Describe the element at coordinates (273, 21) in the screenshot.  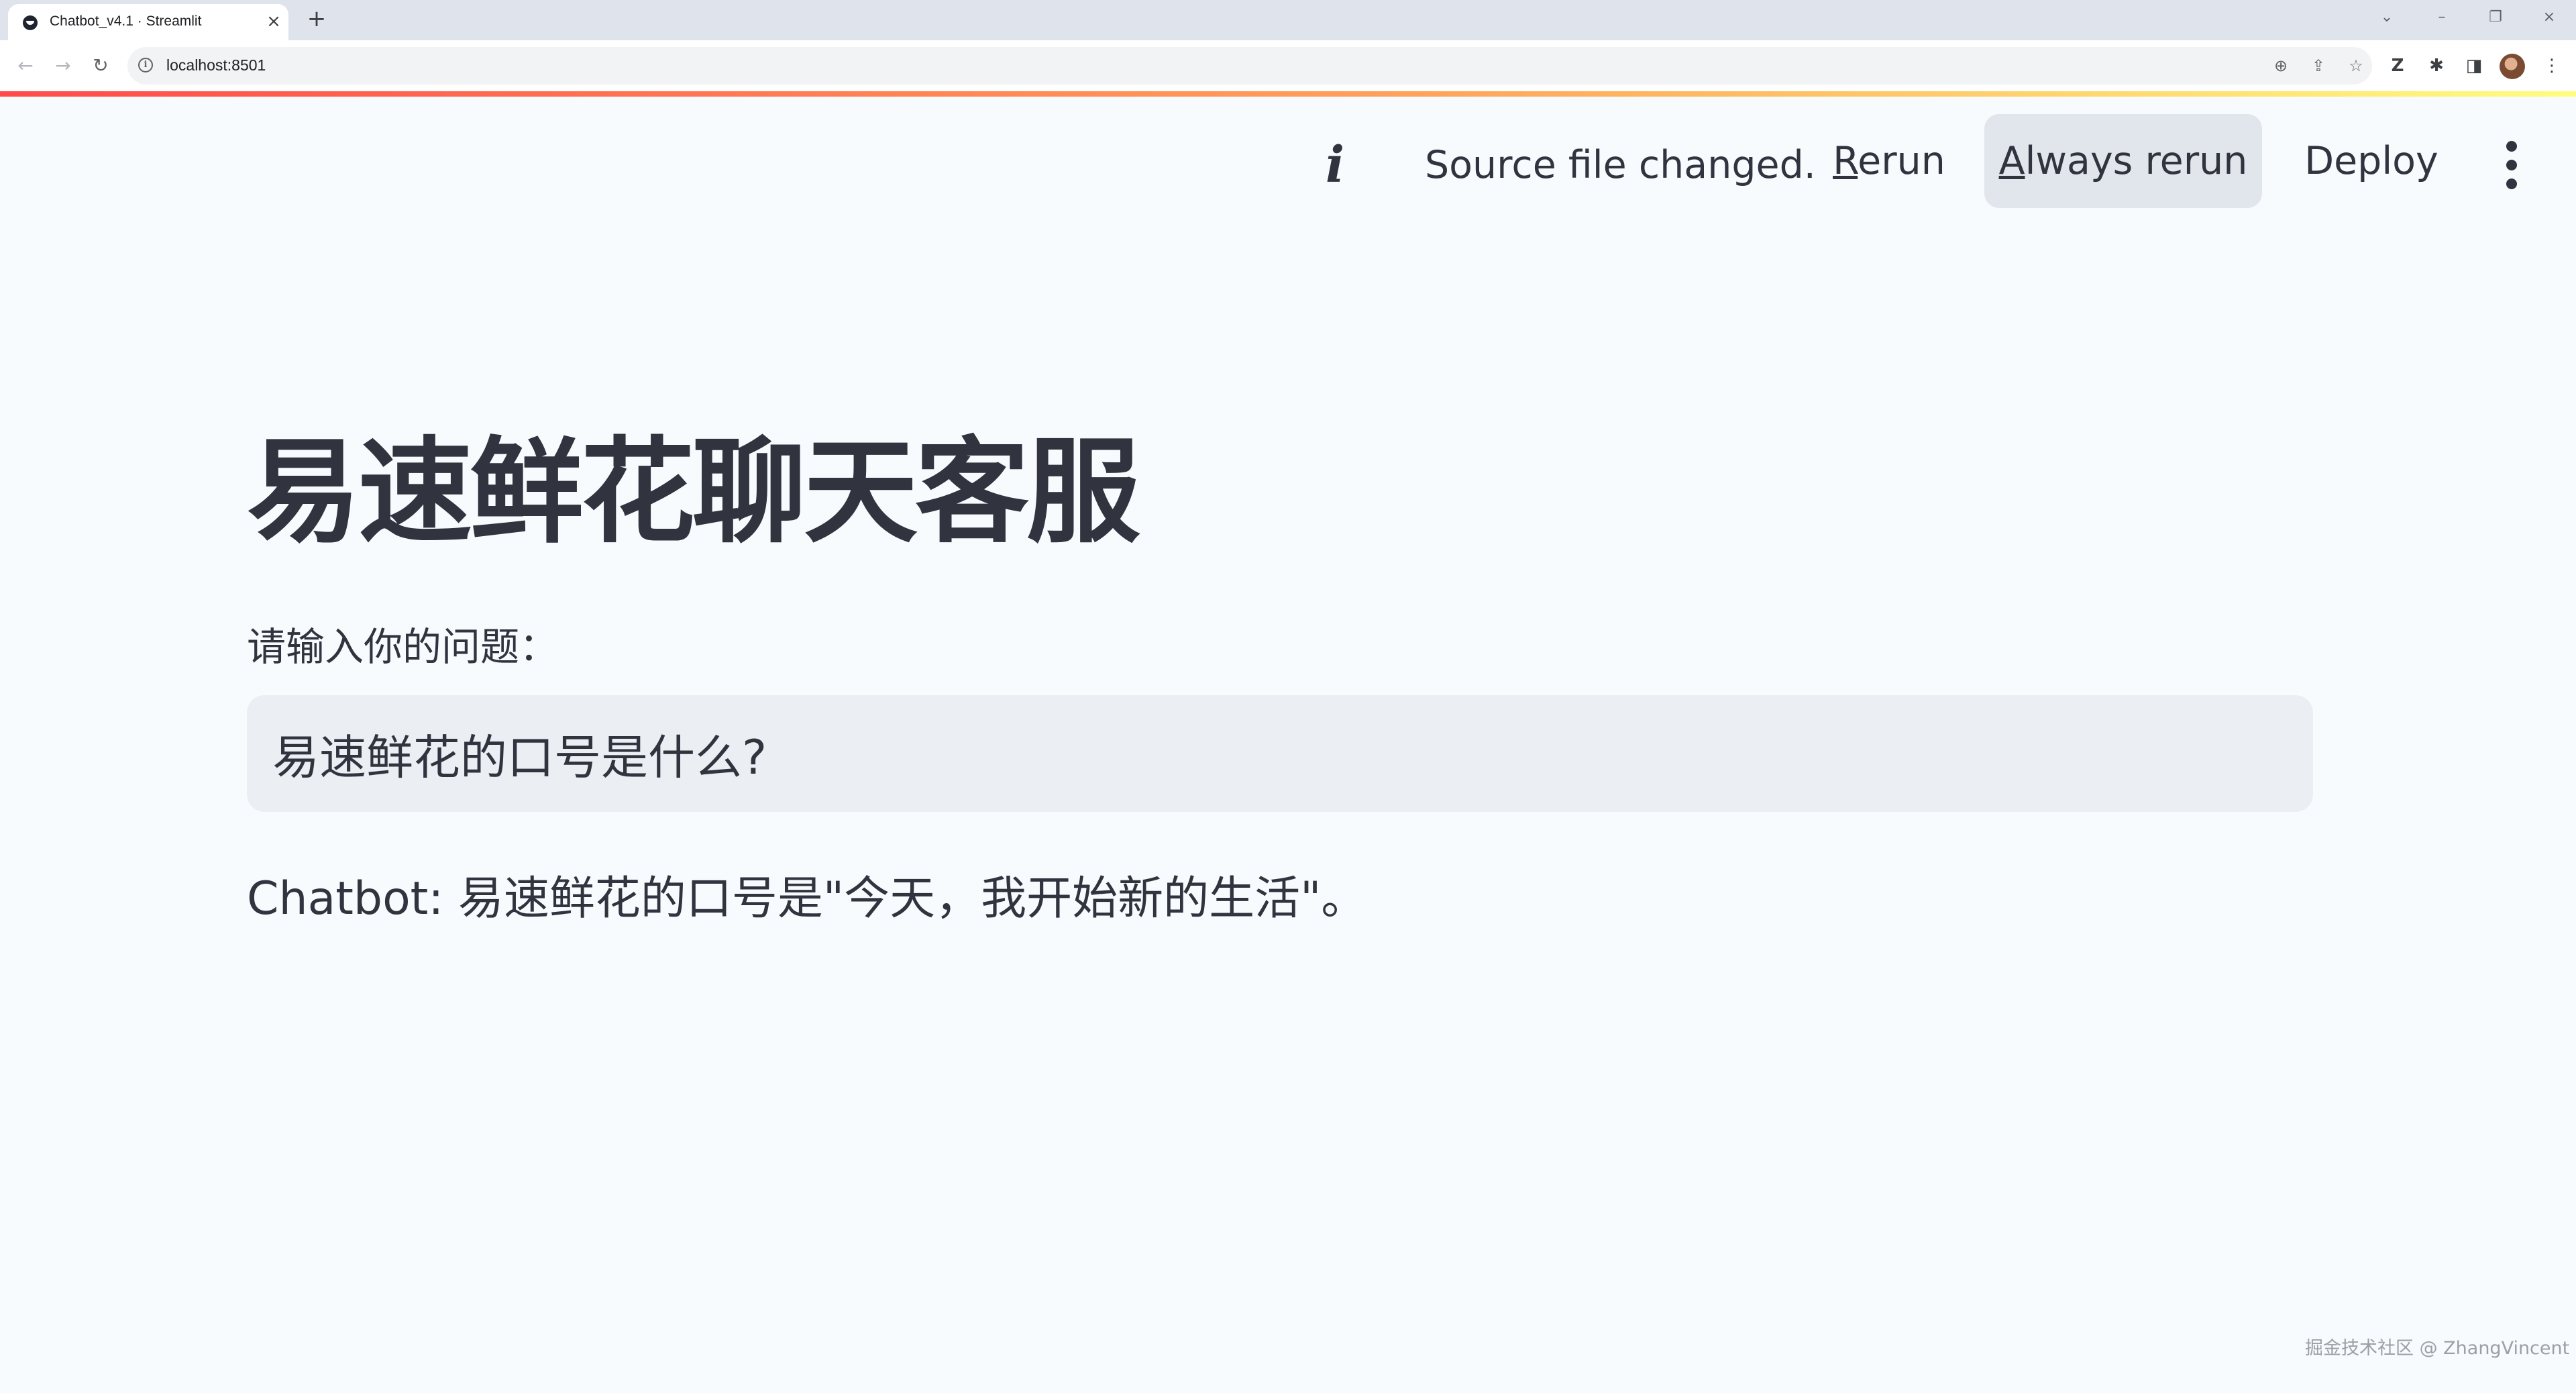
I see `close-tab-icon: ×` at that location.